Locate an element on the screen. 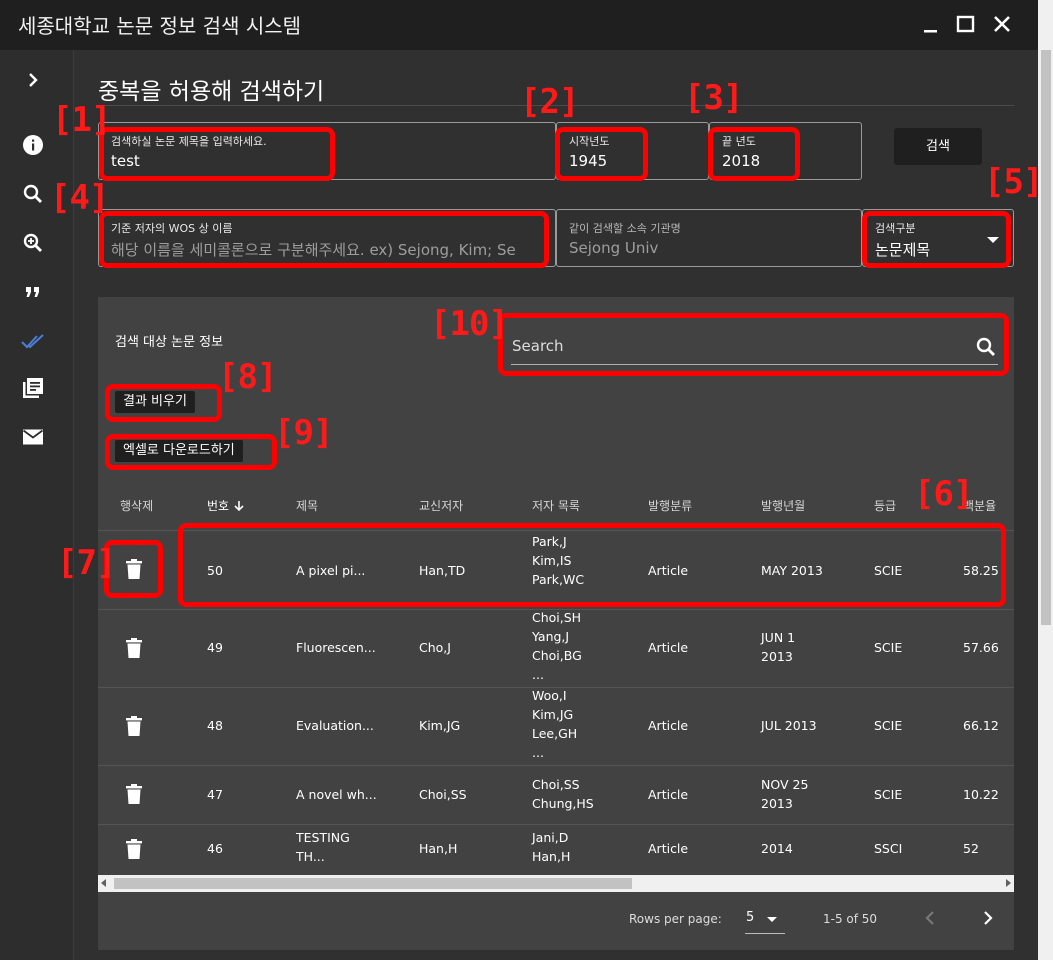 This screenshot has width=1053, height=960. table-search-placeholder: Search is located at coordinates (538, 346).